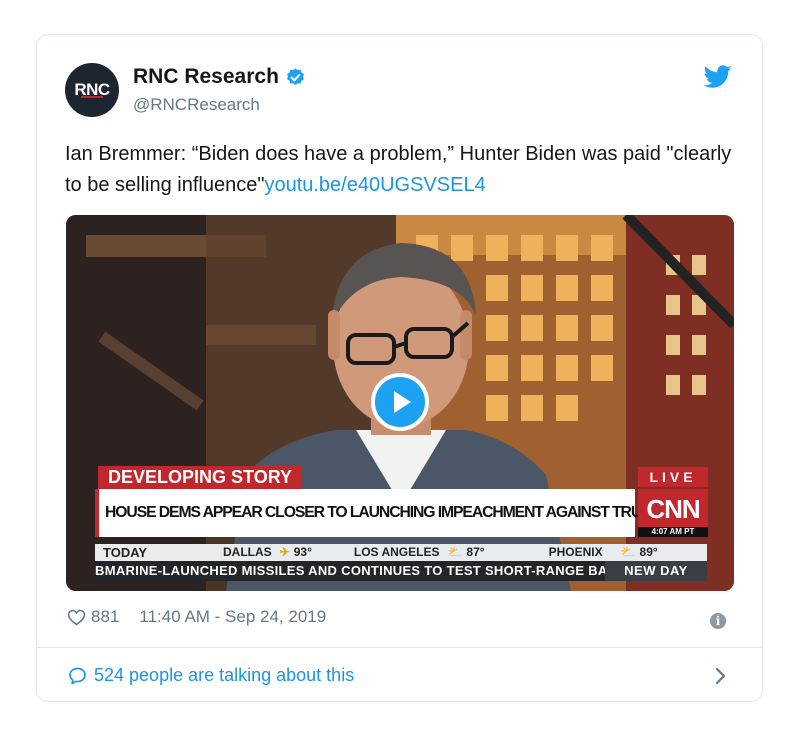  Describe the element at coordinates (125, 552) in the screenshot. I see `weather-label: TODAY` at that location.